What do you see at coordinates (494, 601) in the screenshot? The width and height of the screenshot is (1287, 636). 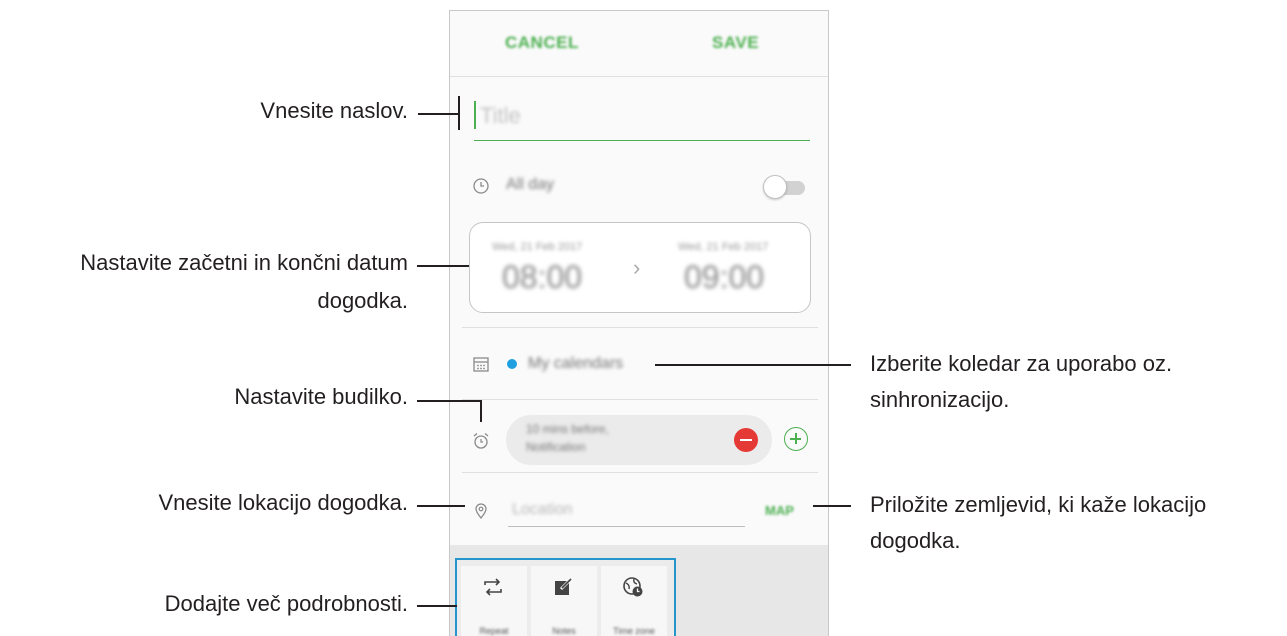 I see `repeat-button: Repeat` at bounding box center [494, 601].